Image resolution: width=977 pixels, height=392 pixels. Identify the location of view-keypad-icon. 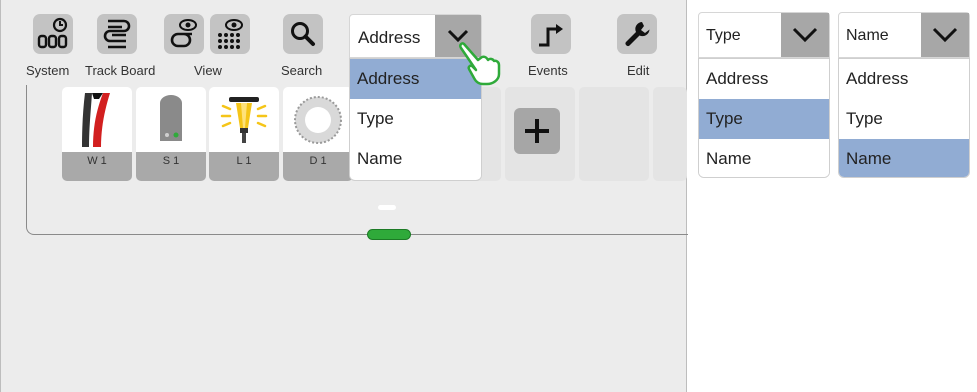
(230, 34).